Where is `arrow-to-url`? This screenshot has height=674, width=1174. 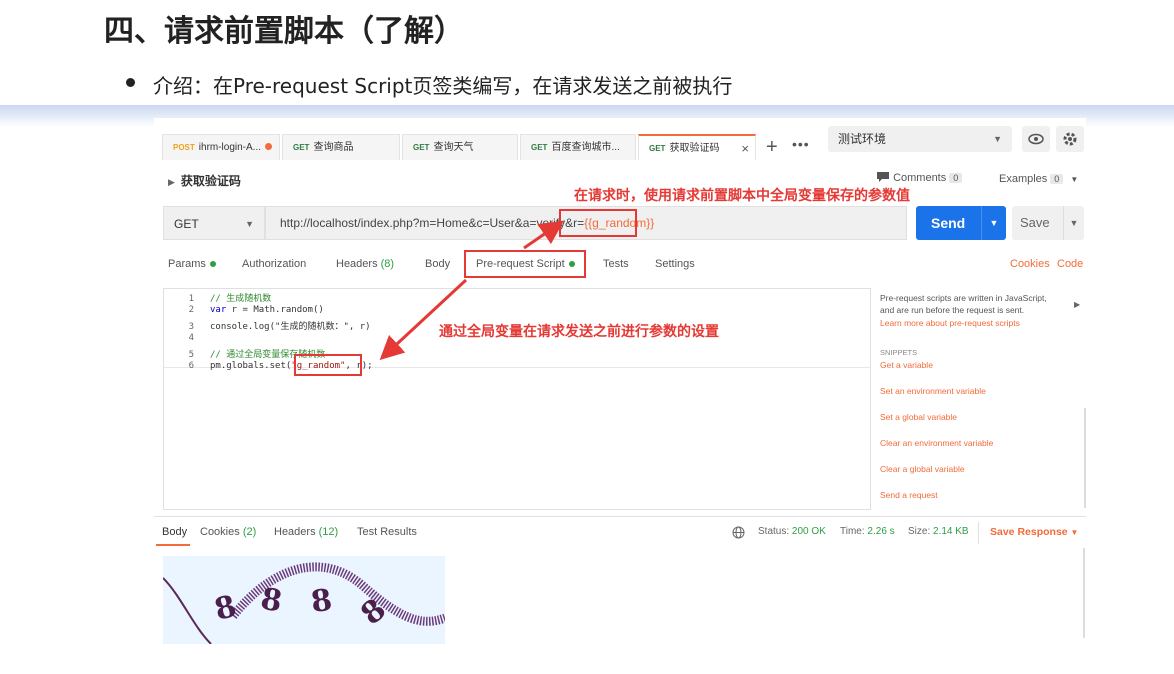
arrow-to-url is located at coordinates (543, 235).